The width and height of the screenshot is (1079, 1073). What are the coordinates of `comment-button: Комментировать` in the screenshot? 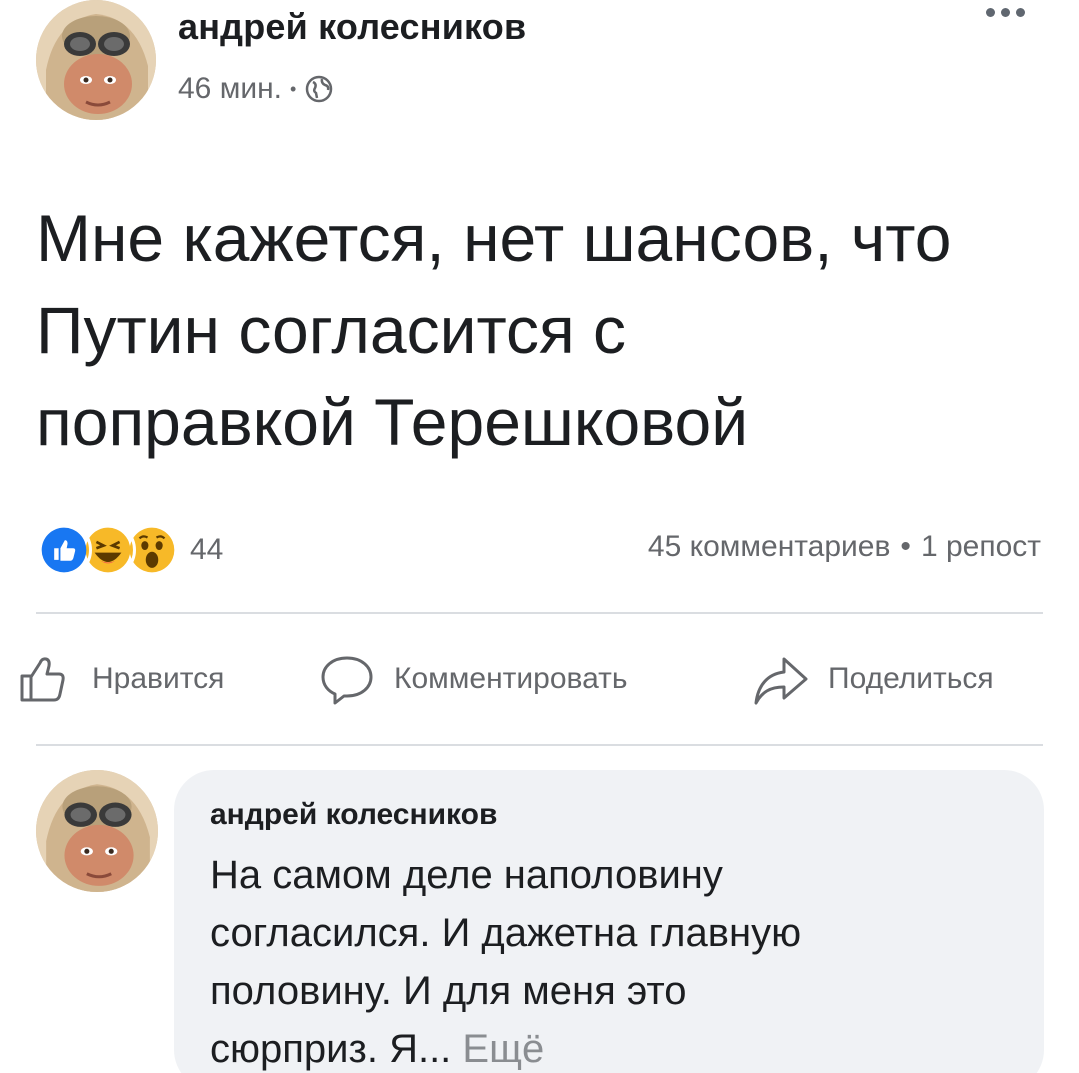 It's located at (473, 679).